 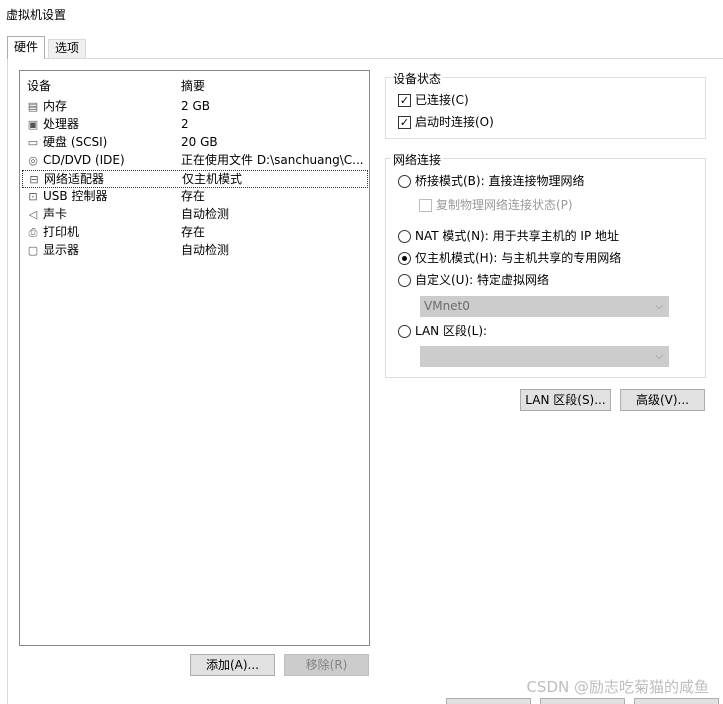 What do you see at coordinates (517, 236) in the screenshot?
I see `nat-label: NAT 模式(N): 用于共享主机的 IP 地址` at bounding box center [517, 236].